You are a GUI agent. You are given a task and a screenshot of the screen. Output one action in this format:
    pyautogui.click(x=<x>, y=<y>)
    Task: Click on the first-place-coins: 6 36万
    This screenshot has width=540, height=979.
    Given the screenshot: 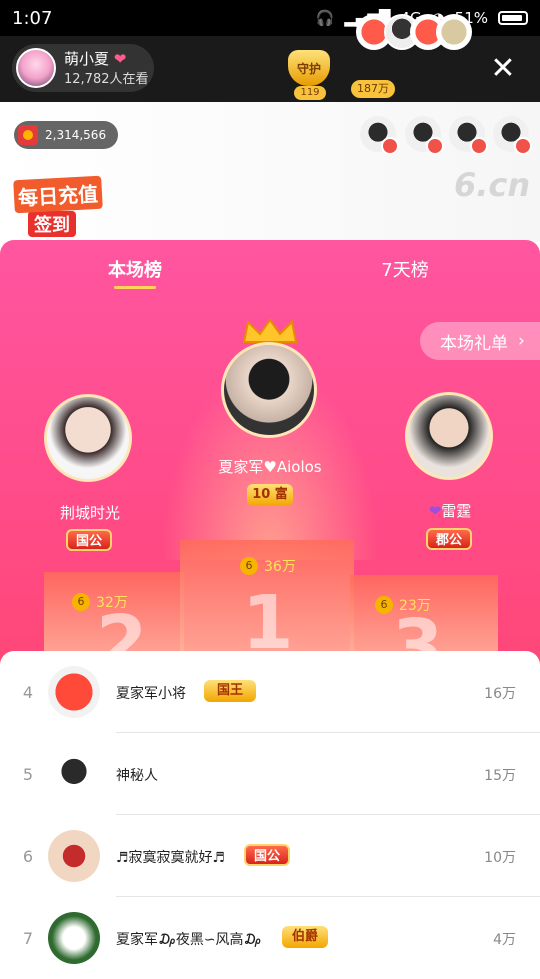 What is the action you would take?
    pyautogui.click(x=268, y=566)
    